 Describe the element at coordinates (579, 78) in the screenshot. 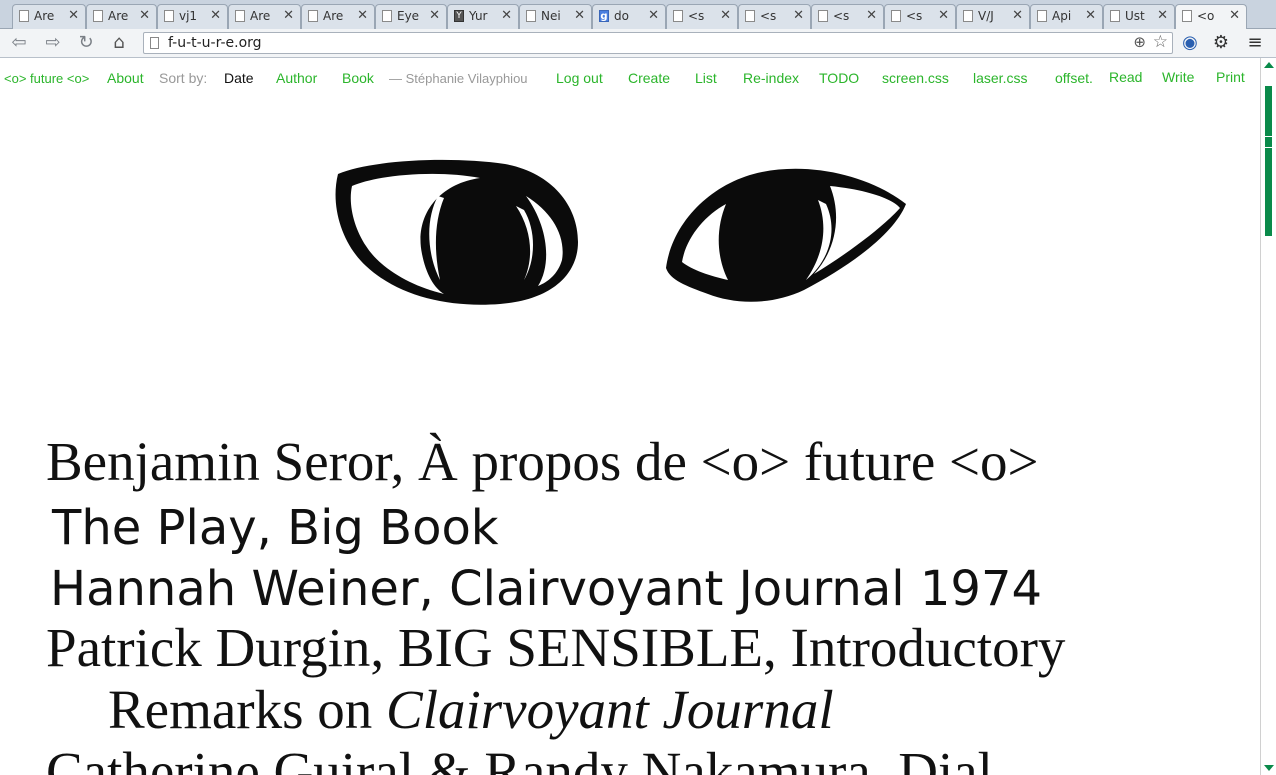

I see `logout-link: Log out` at that location.